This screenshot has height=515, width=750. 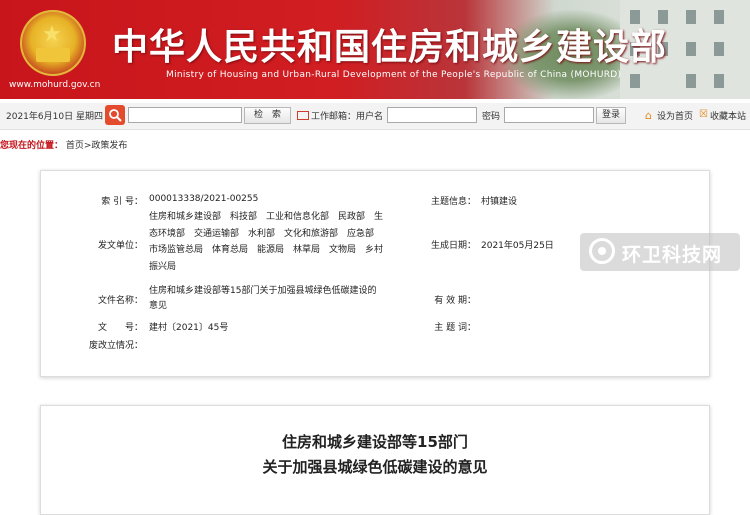 What do you see at coordinates (120, 328) in the screenshot?
I see `docno-label: 文 号：` at bounding box center [120, 328].